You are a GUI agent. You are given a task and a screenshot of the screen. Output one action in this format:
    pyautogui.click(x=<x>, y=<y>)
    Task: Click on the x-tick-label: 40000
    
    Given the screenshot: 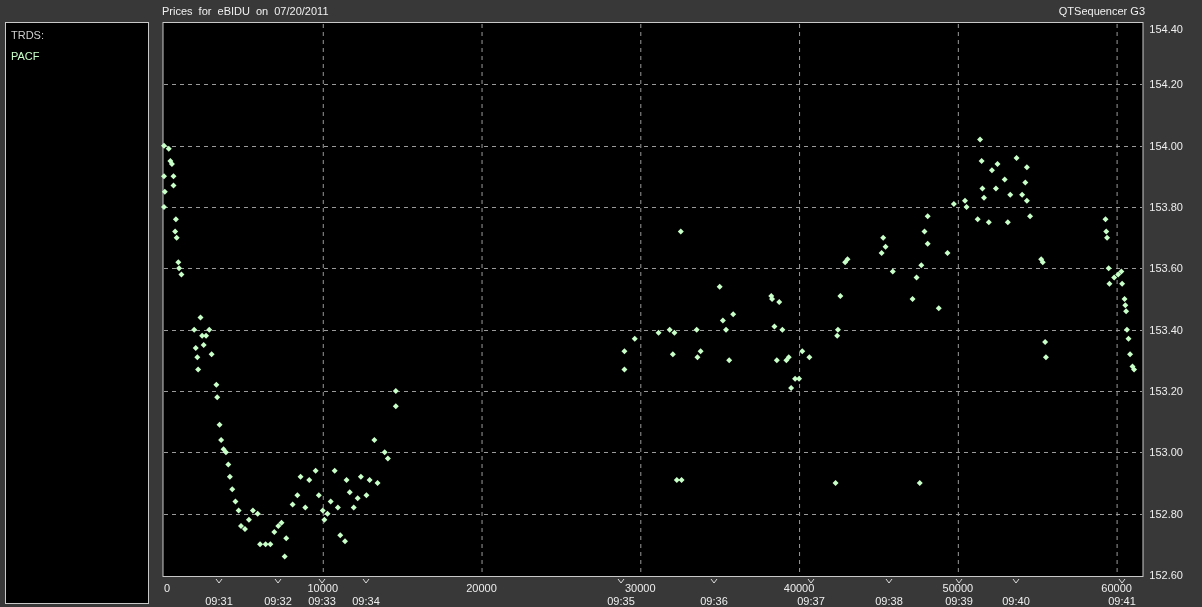 What is the action you would take?
    pyautogui.click(x=799, y=588)
    